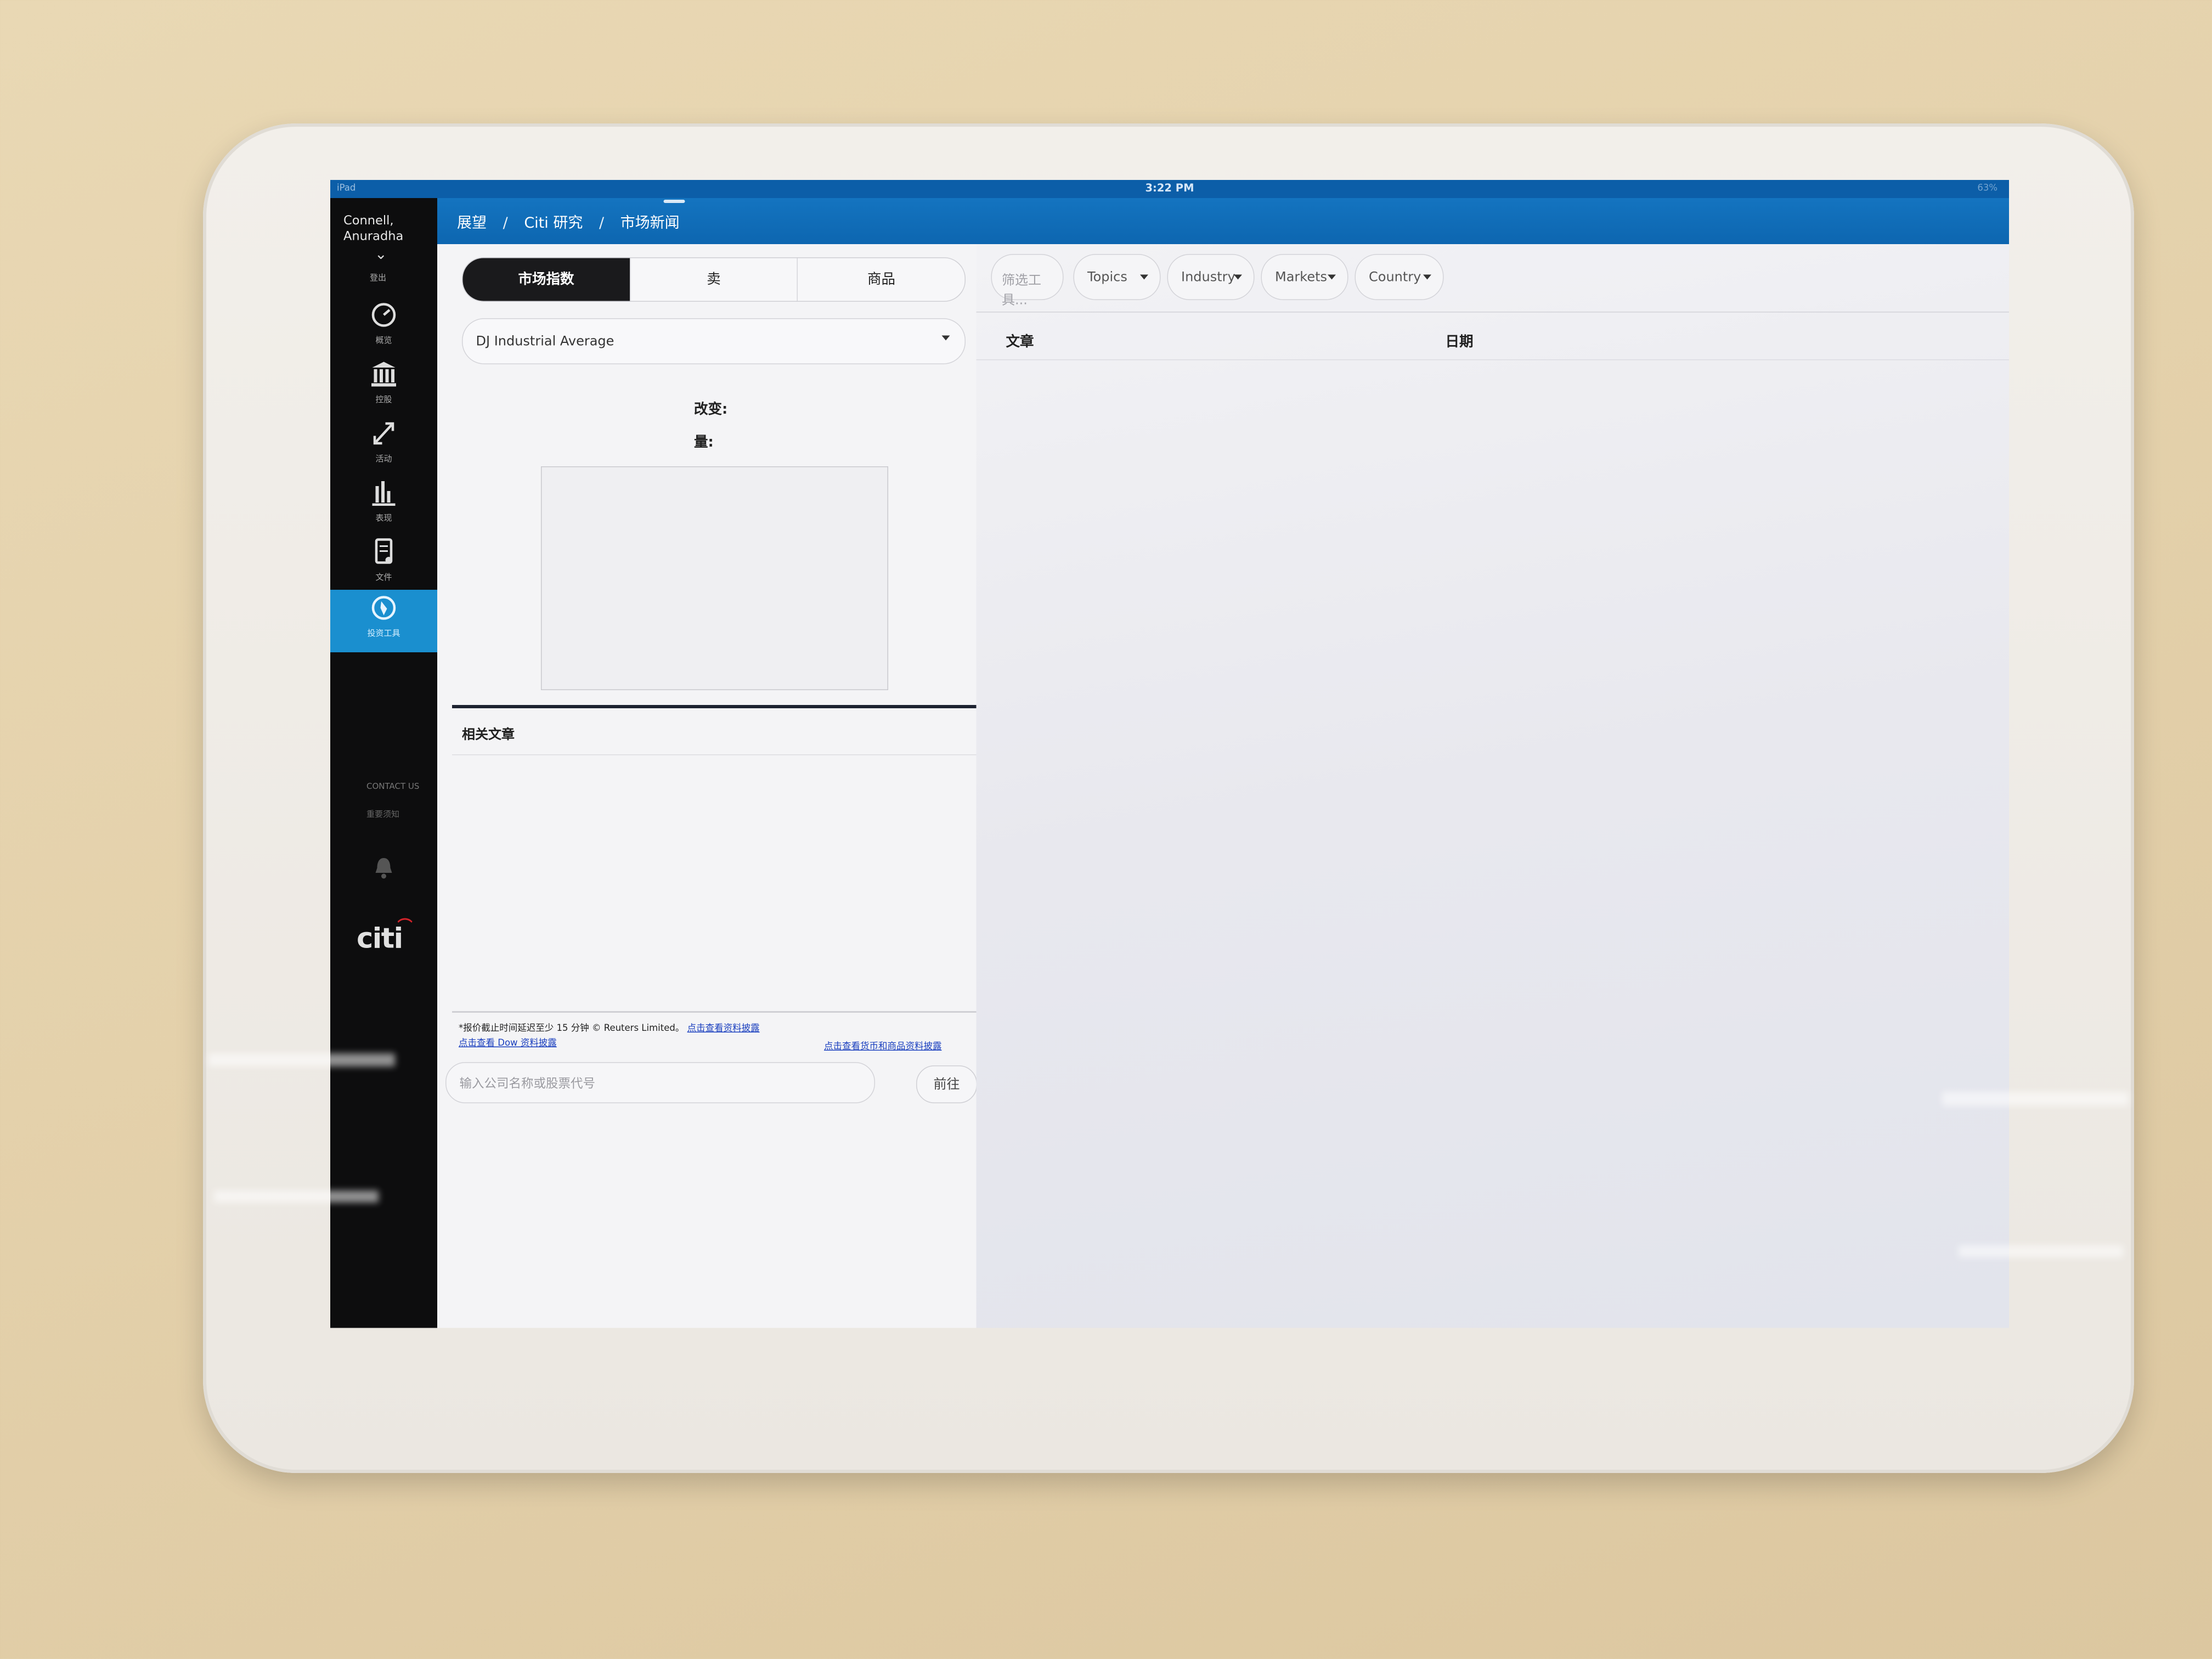 Image resolution: width=2212 pixels, height=1659 pixels. Describe the element at coordinates (1987, 188) in the screenshot. I see `battery-indicator: 63%` at that location.